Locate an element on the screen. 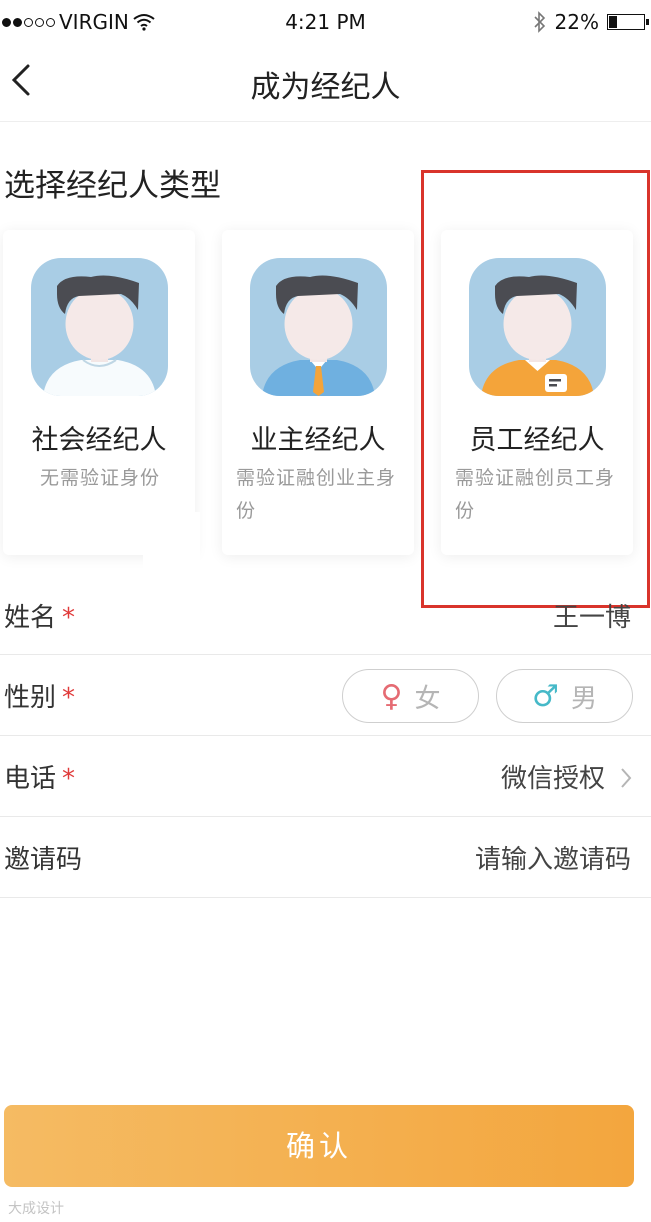  status-bar: VIRGIN 4:21 PM 22% is located at coordinates (325, 22).